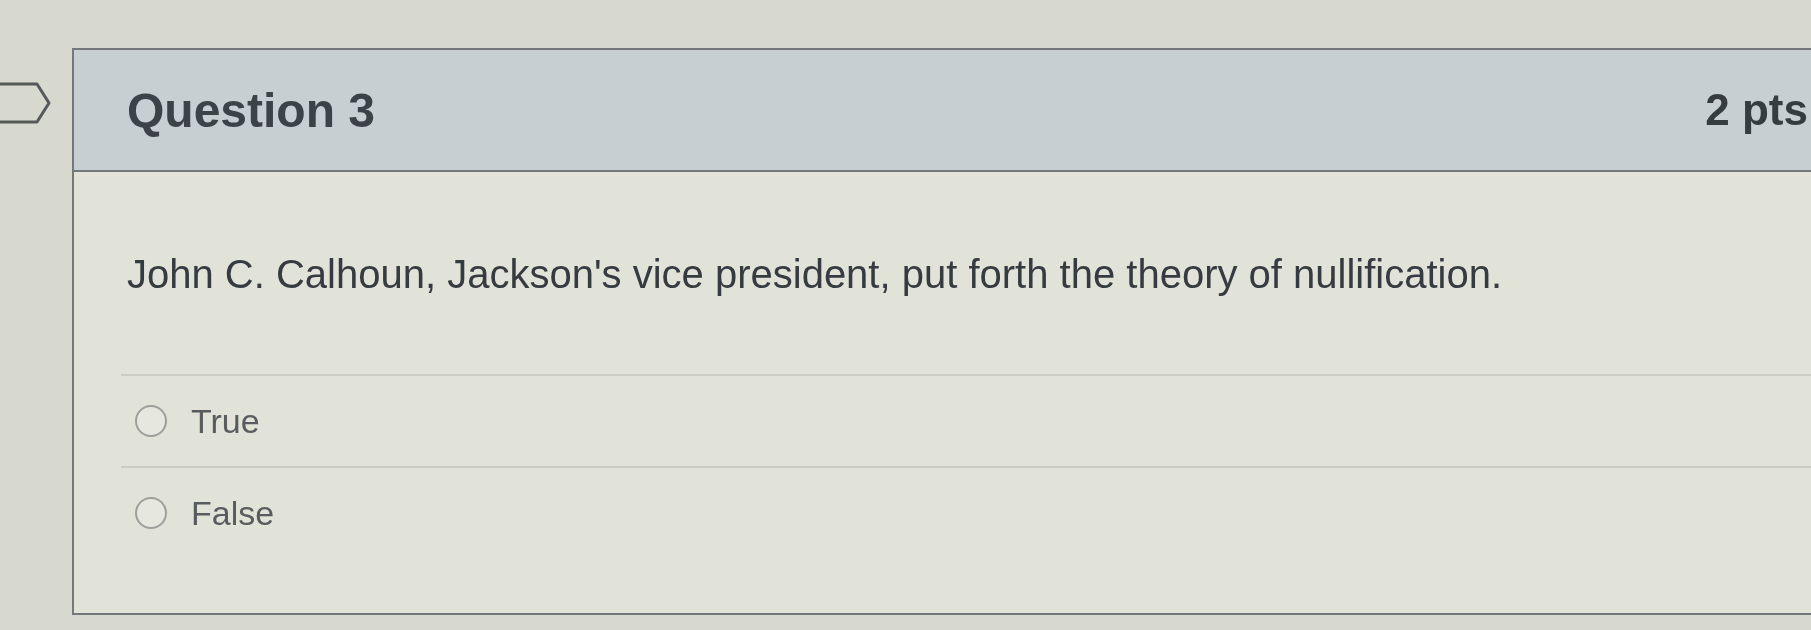 This screenshot has width=1811, height=630. What do you see at coordinates (1756, 110) in the screenshot?
I see `points-label: 2 pts` at bounding box center [1756, 110].